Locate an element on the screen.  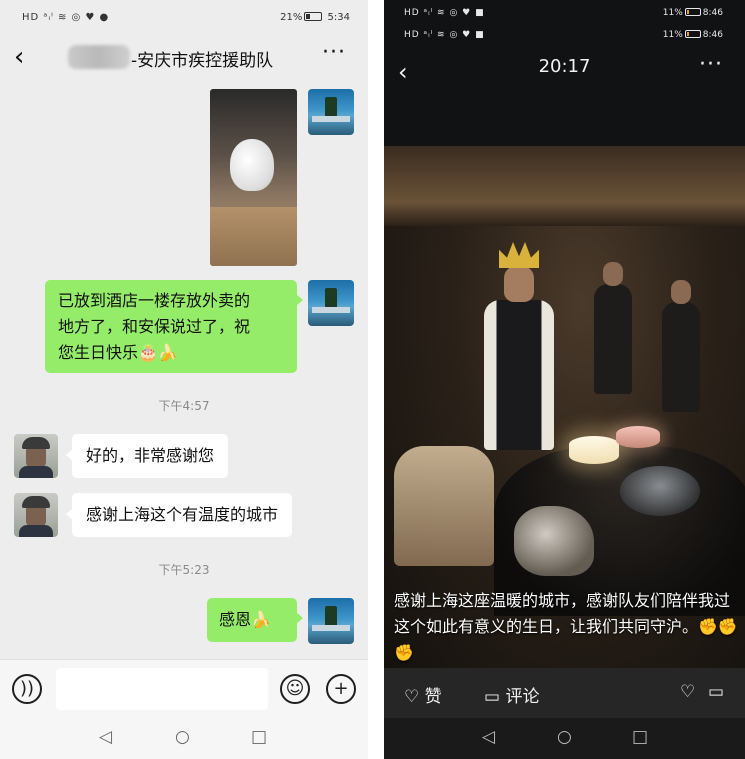
comment-button: ▭ 评论 is located at coordinates (511, 694).